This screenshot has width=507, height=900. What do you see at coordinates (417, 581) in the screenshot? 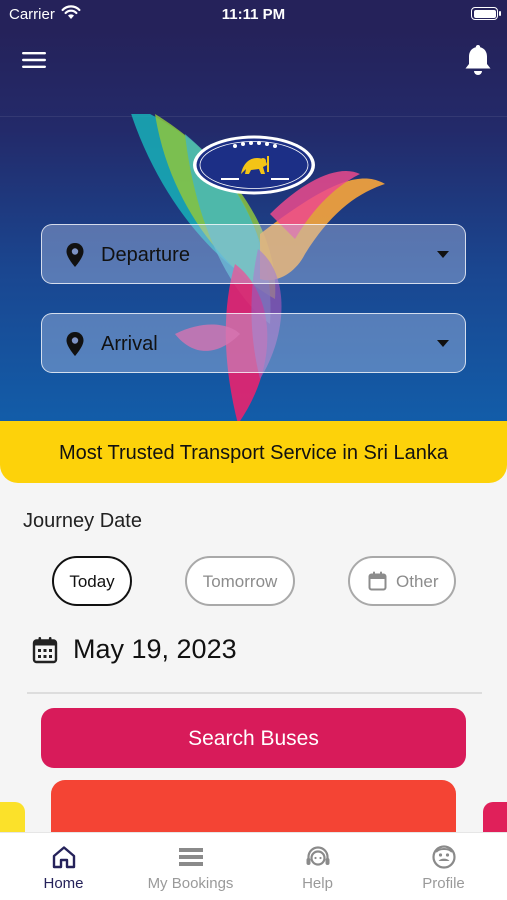
I see `other-label: Other` at bounding box center [417, 581].